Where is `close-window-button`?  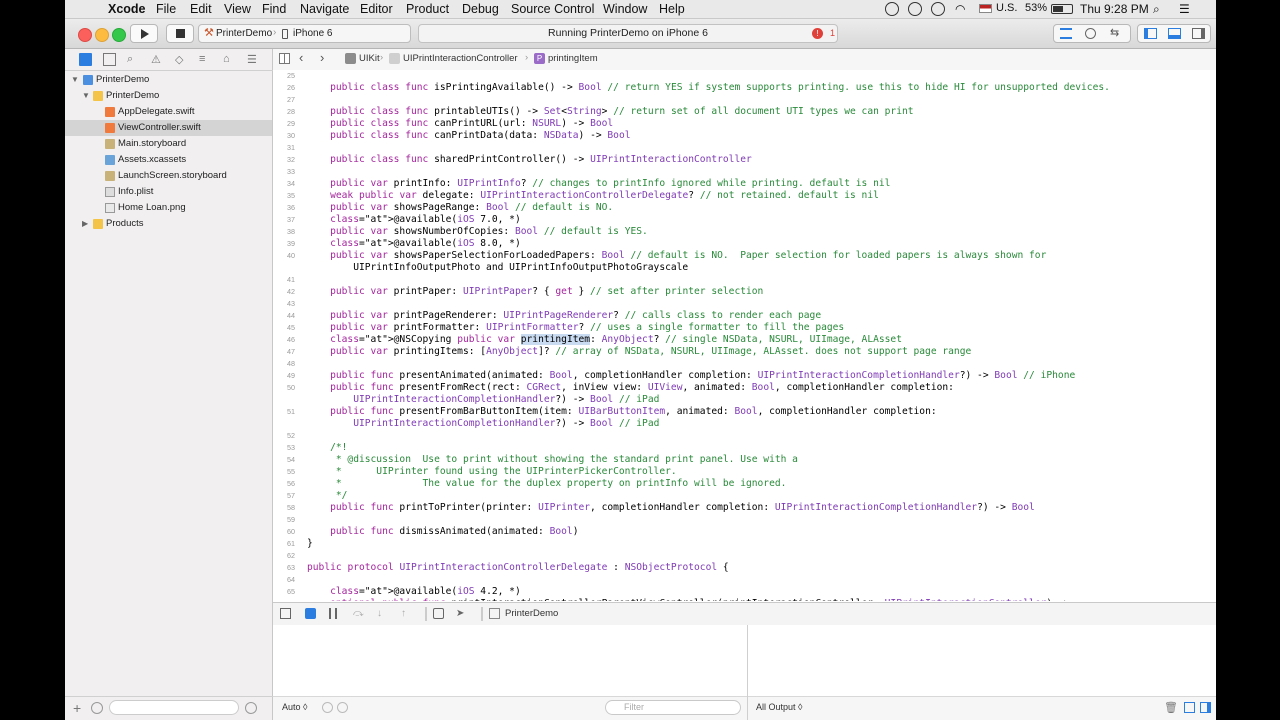 close-window-button is located at coordinates (85, 35).